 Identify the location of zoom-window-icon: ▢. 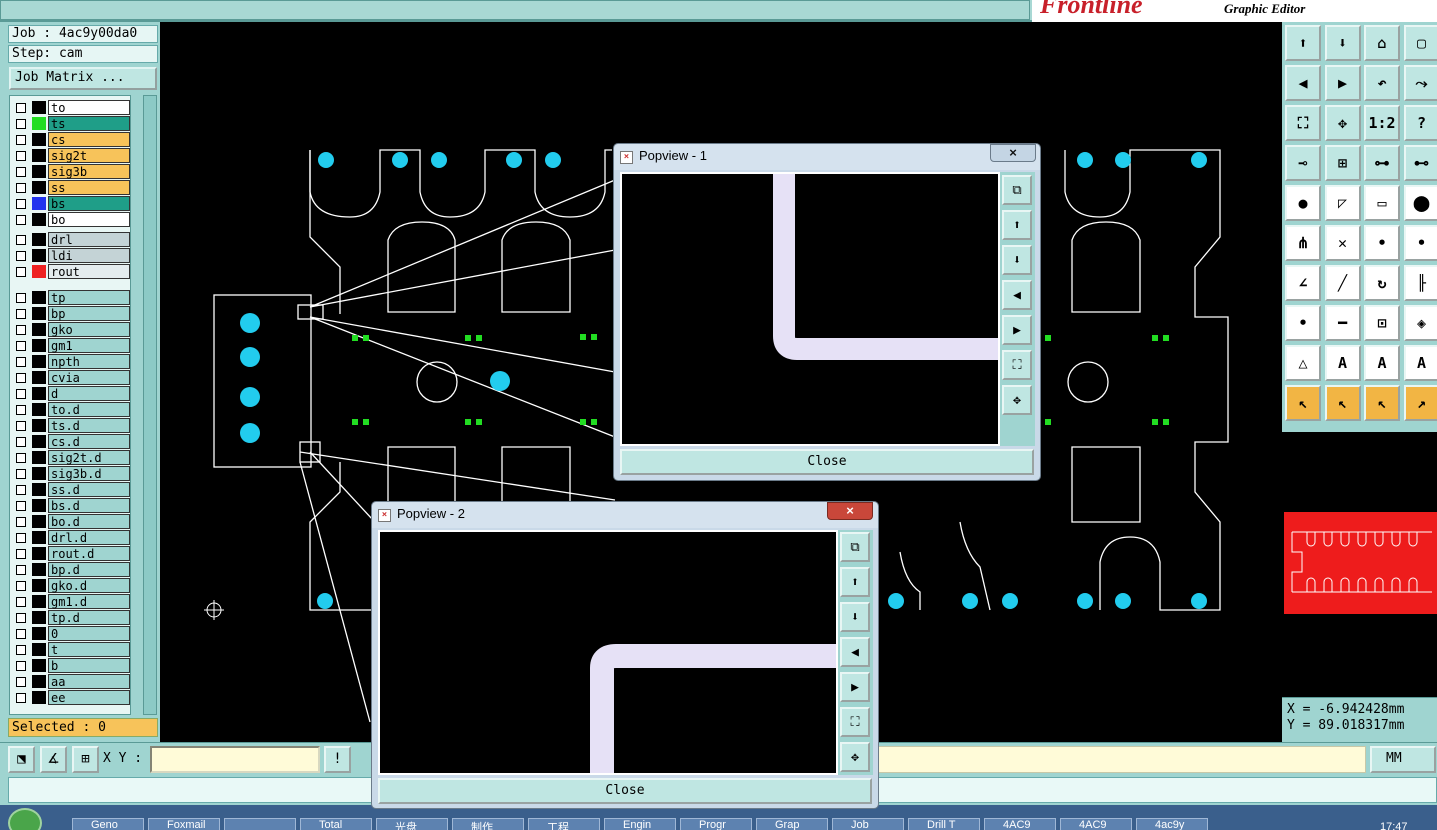
(1420, 43).